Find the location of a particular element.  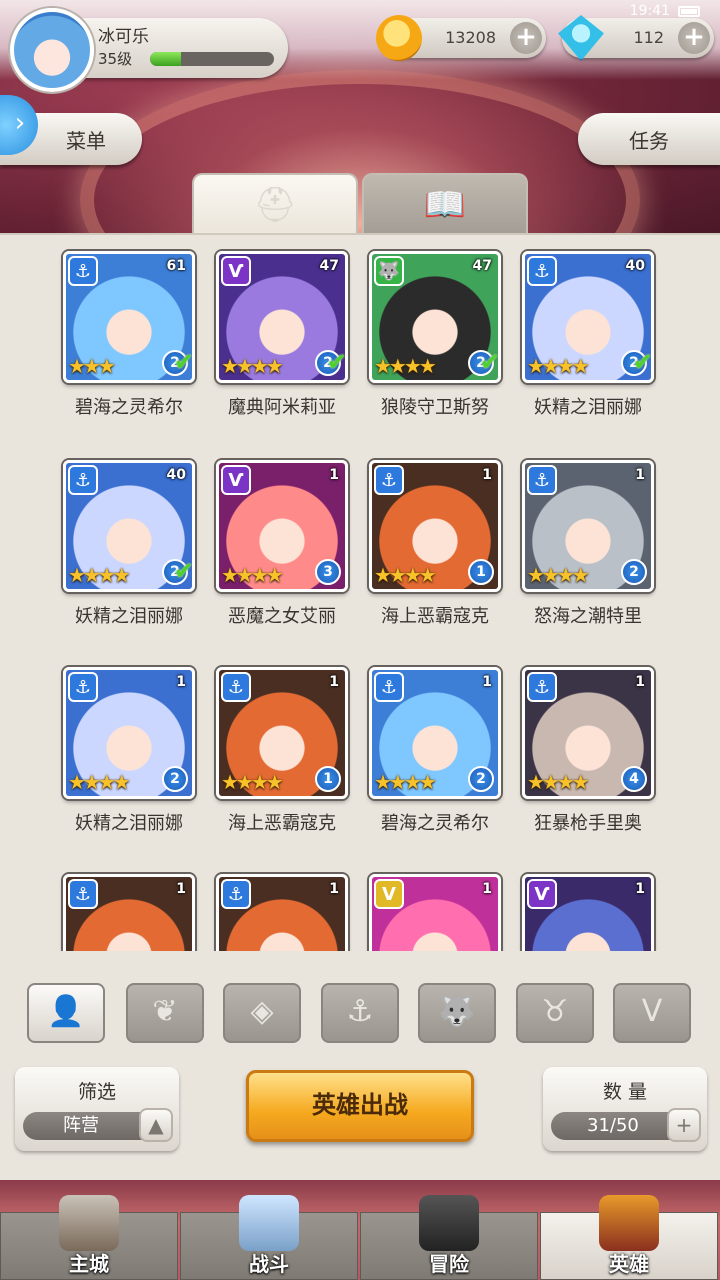

gold-value: 13208 is located at coordinates (470, 37).